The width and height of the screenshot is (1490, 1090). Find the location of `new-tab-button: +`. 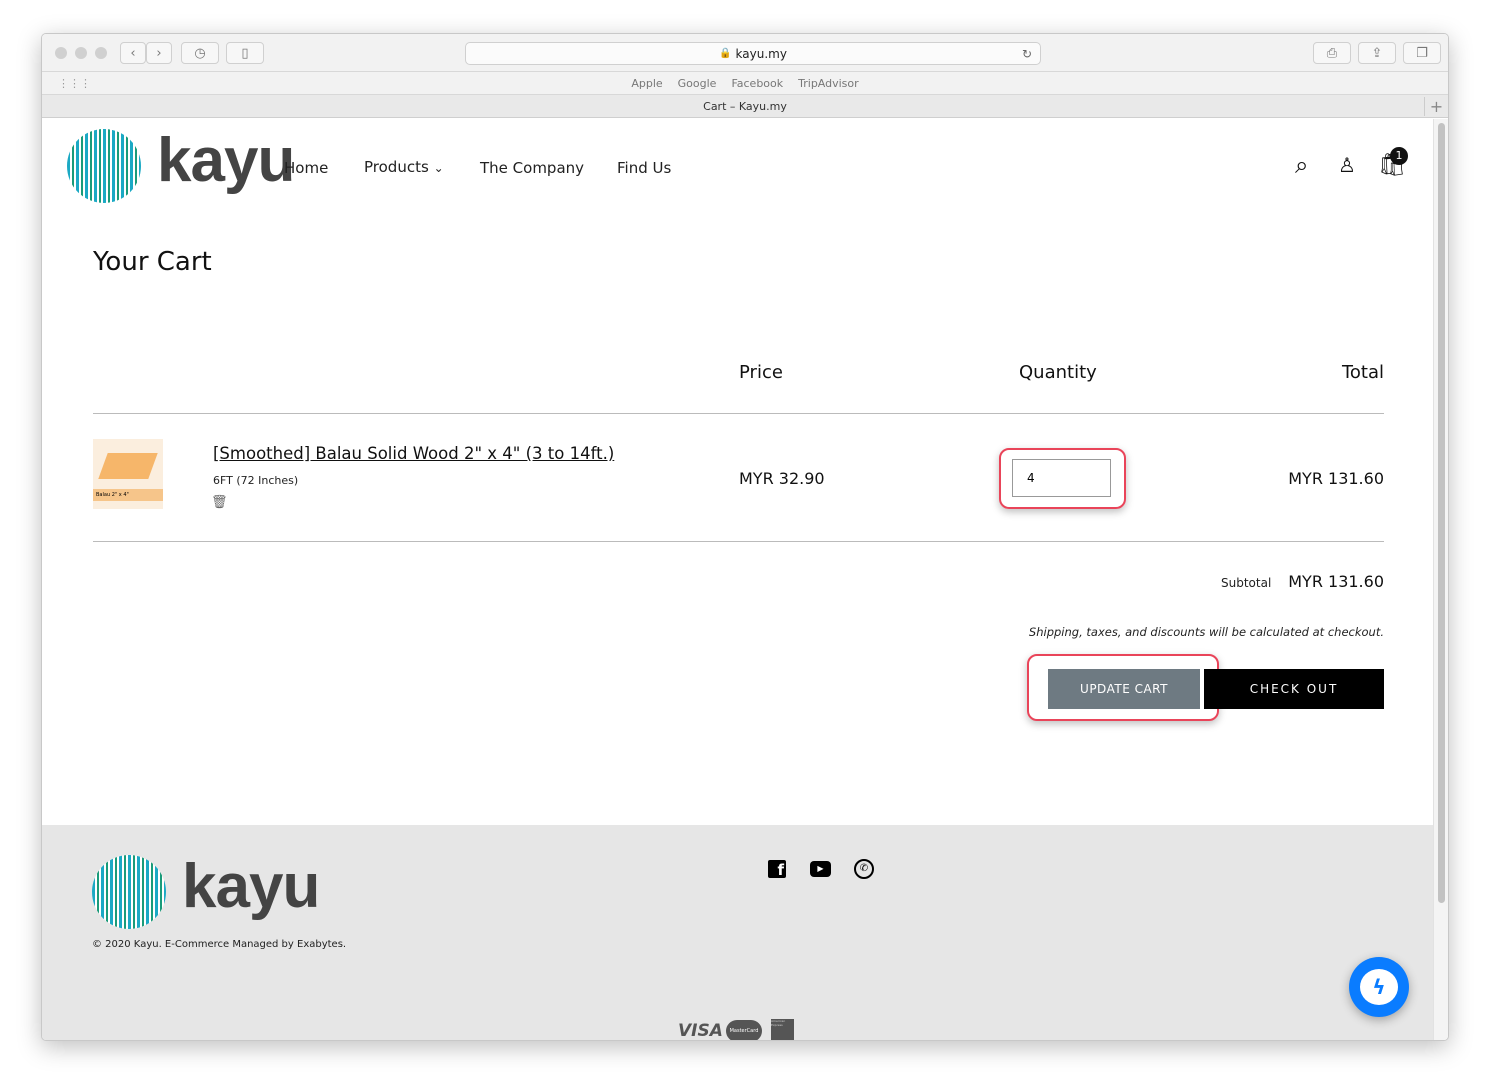

new-tab-button: + is located at coordinates (1436, 106).